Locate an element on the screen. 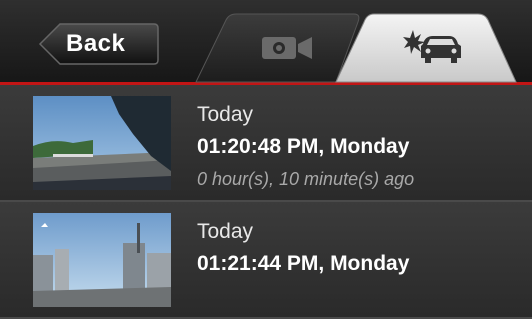 Image resolution: width=532 pixels, height=319 pixels. recording-time: 01:20:48 PM, Monday is located at coordinates (303, 146).